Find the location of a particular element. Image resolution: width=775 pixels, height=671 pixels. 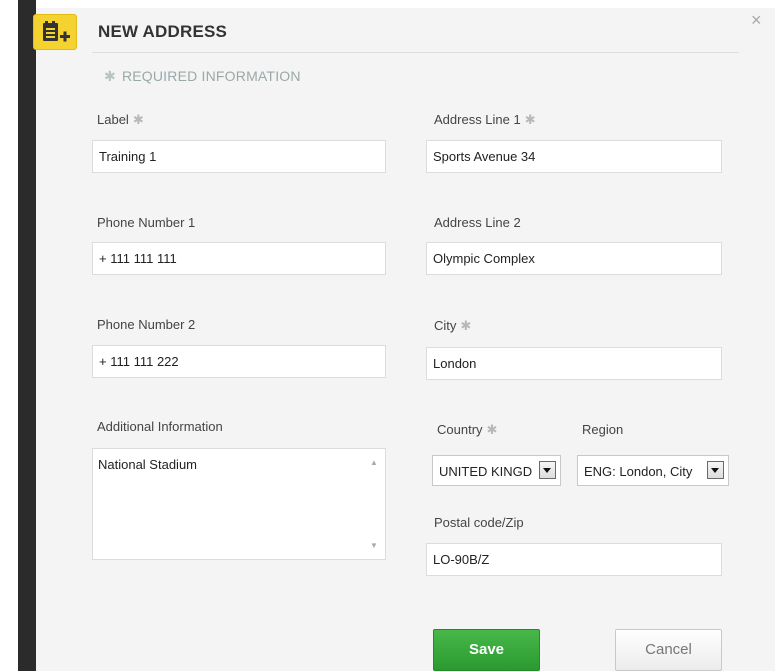

header-divider is located at coordinates (415, 52).